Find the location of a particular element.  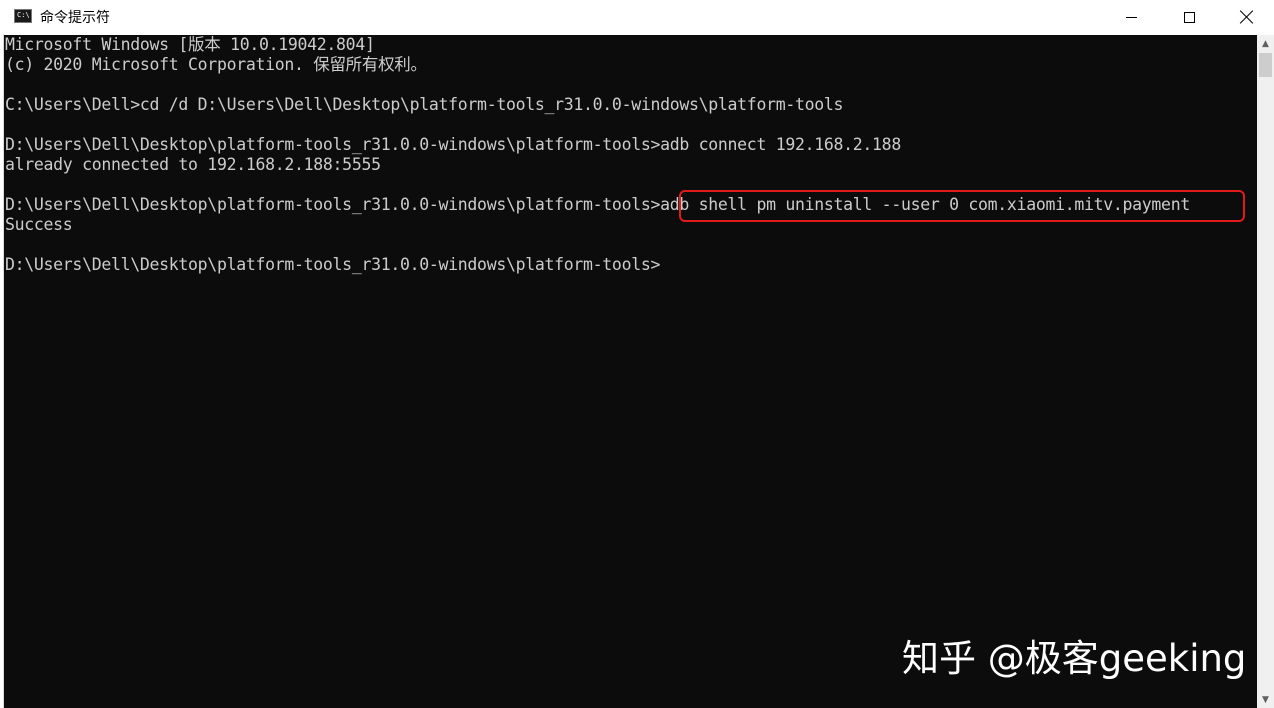

cmd-icon: C:\ is located at coordinates (23, 16).